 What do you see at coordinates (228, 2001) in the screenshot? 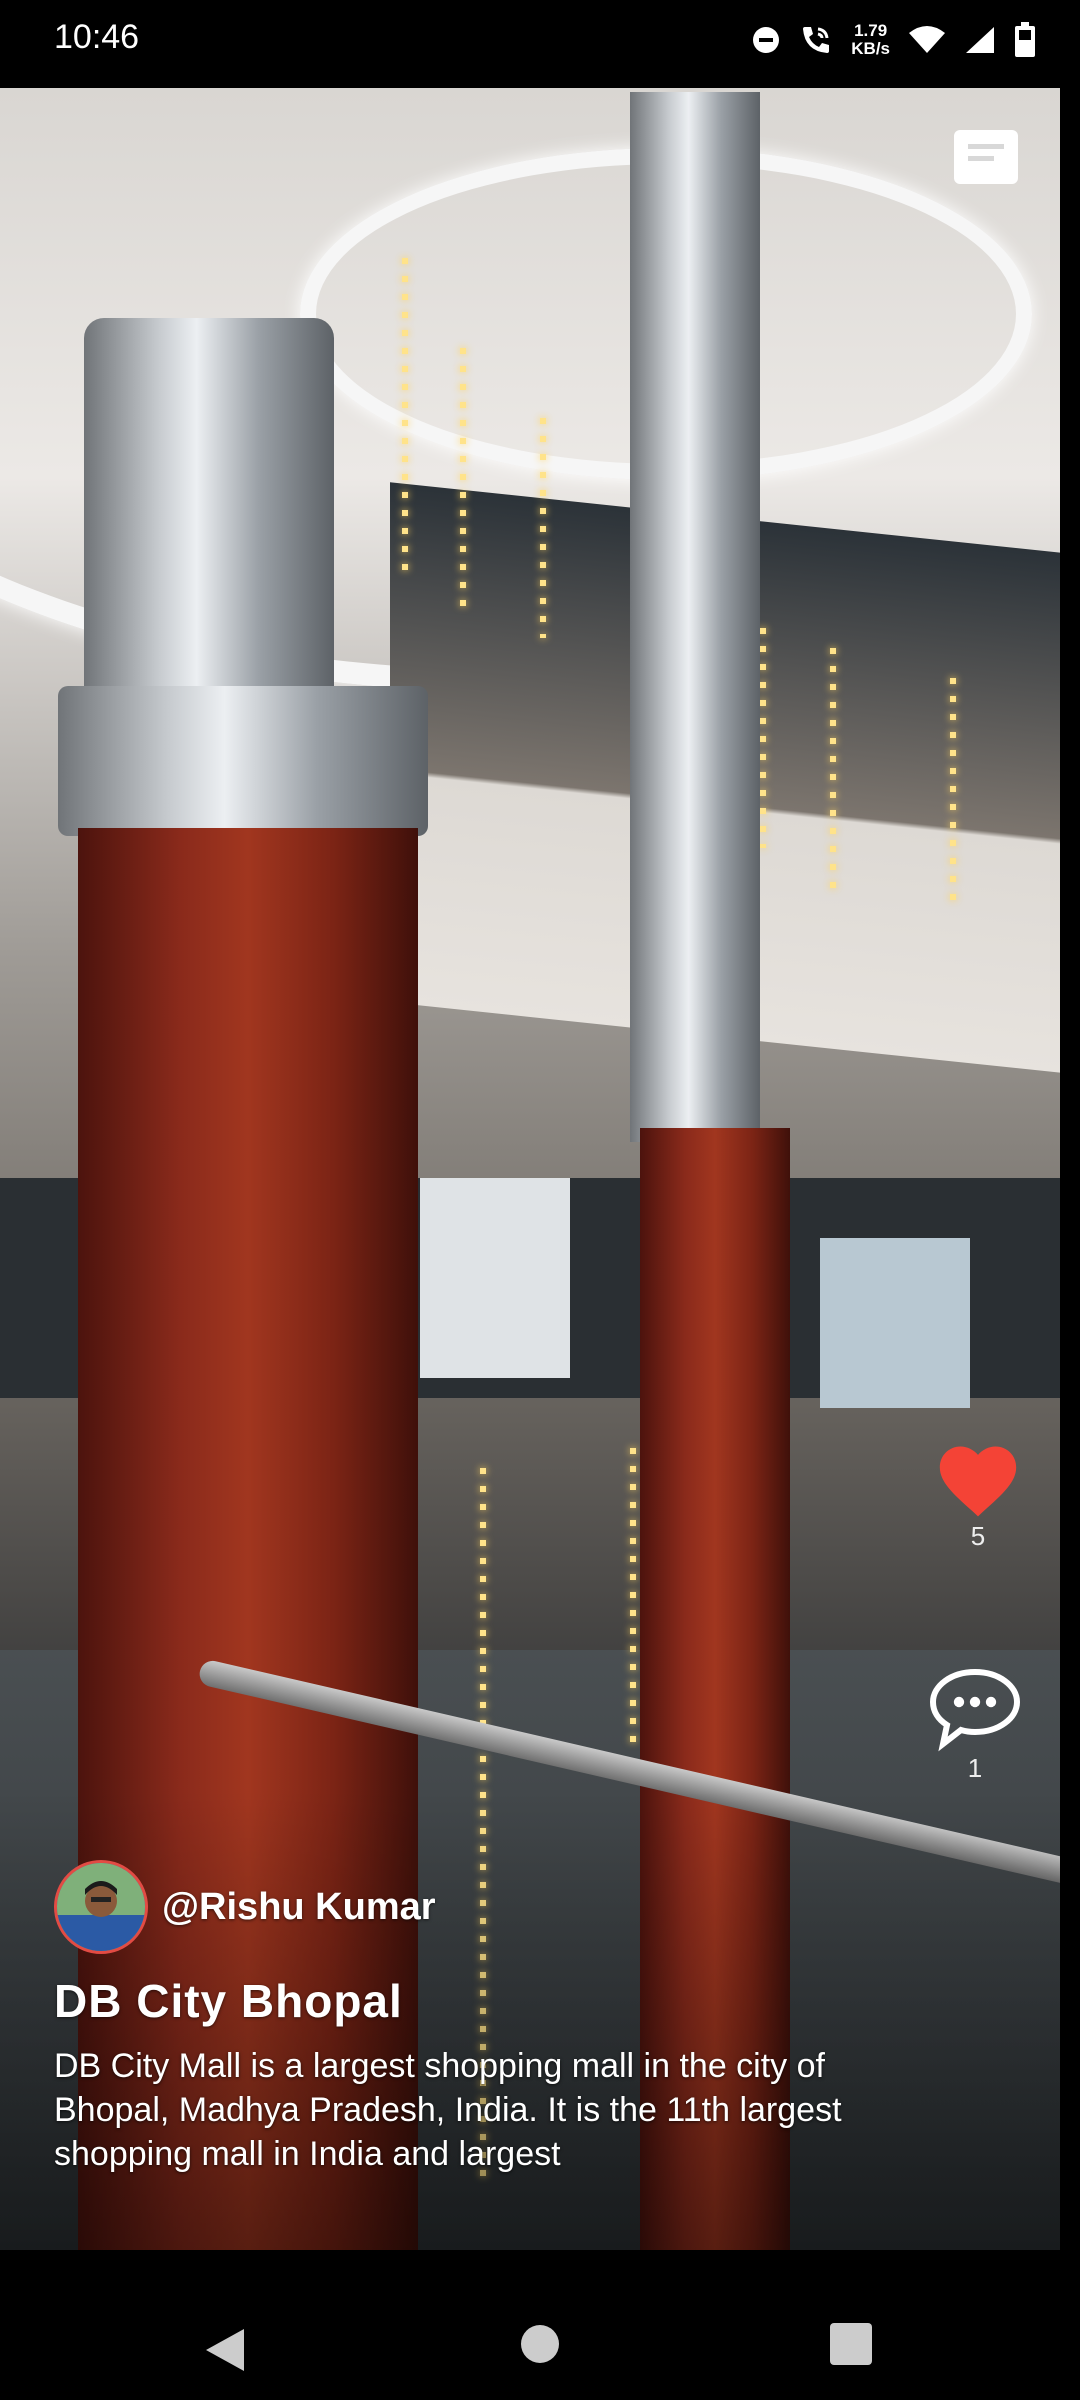
I see `post-title: DB City Bhopal` at bounding box center [228, 2001].